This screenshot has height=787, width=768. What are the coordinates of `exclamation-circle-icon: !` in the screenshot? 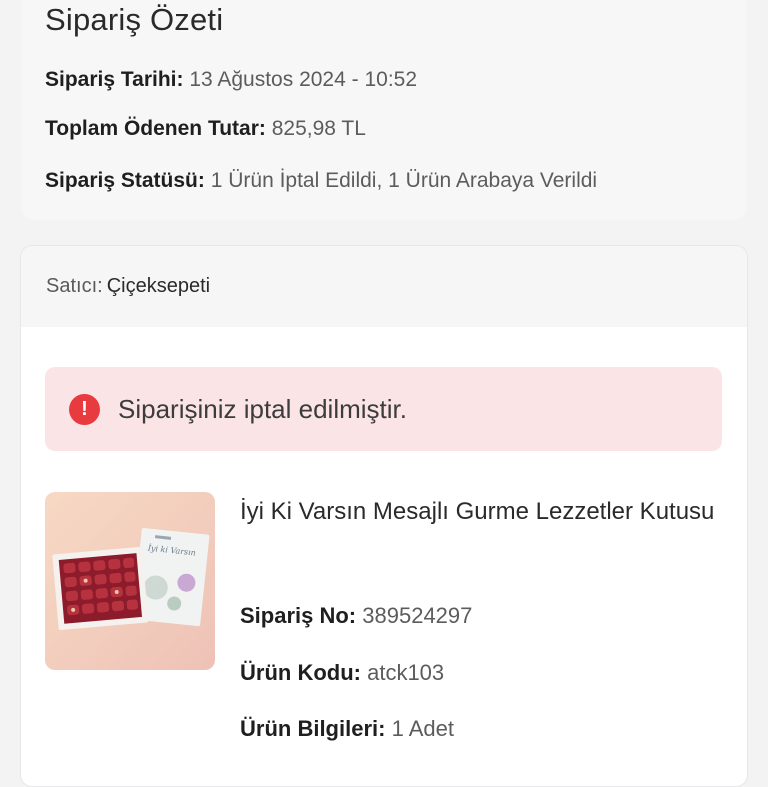 It's located at (84, 409).